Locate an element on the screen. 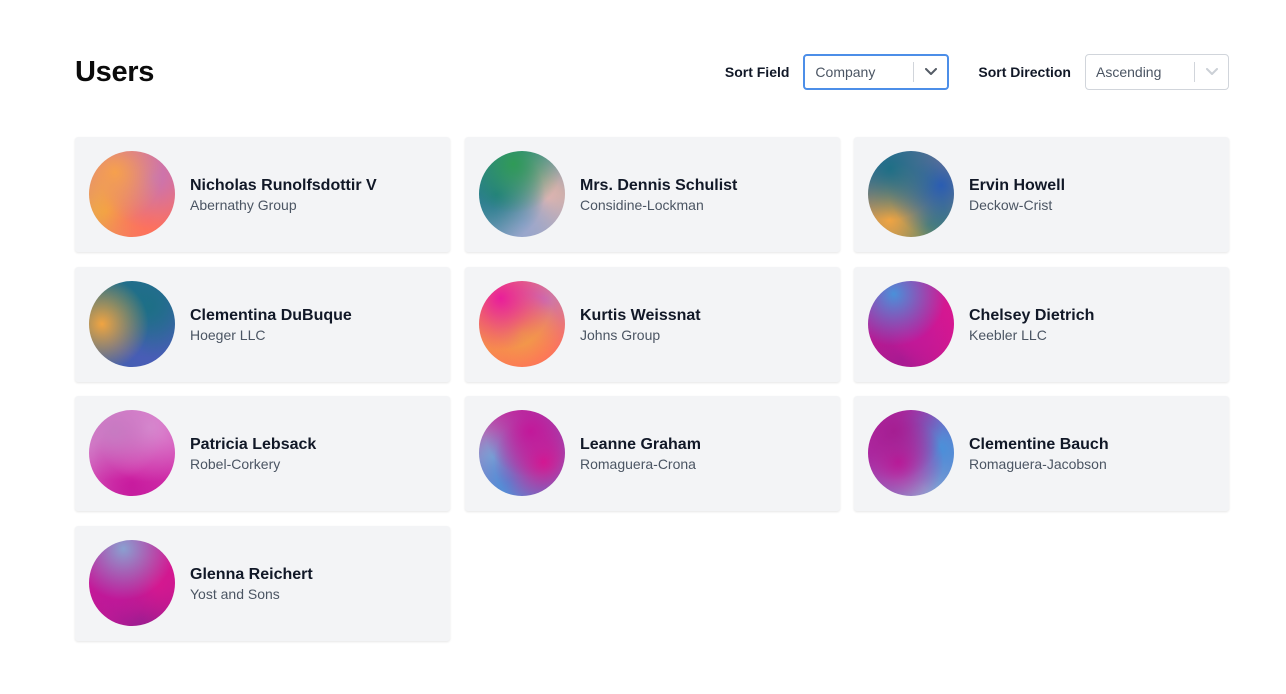 This screenshot has height=694, width=1286. user-card-text: Clementine Bauch Romaguera-Jacobson is located at coordinates (1039, 454).